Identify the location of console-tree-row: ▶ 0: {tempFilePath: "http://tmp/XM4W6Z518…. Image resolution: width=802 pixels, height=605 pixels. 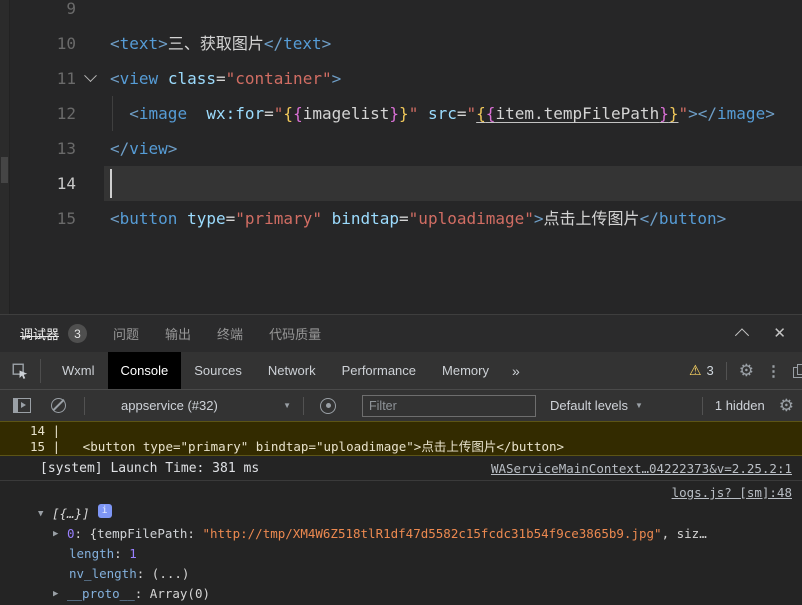
(401, 534).